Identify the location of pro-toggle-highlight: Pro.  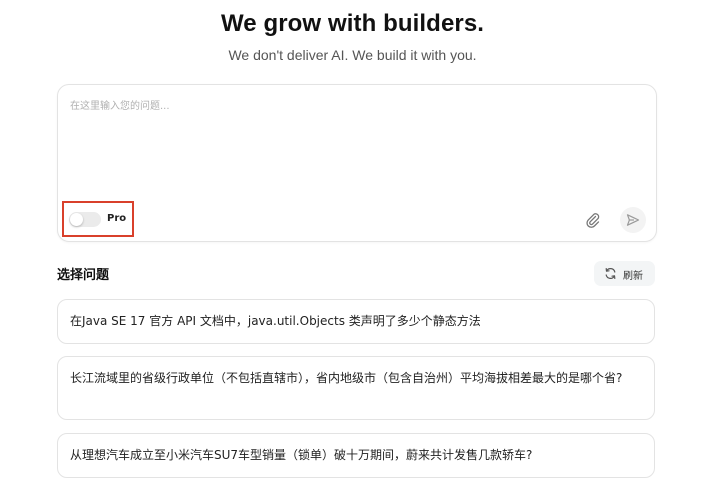
(98, 219).